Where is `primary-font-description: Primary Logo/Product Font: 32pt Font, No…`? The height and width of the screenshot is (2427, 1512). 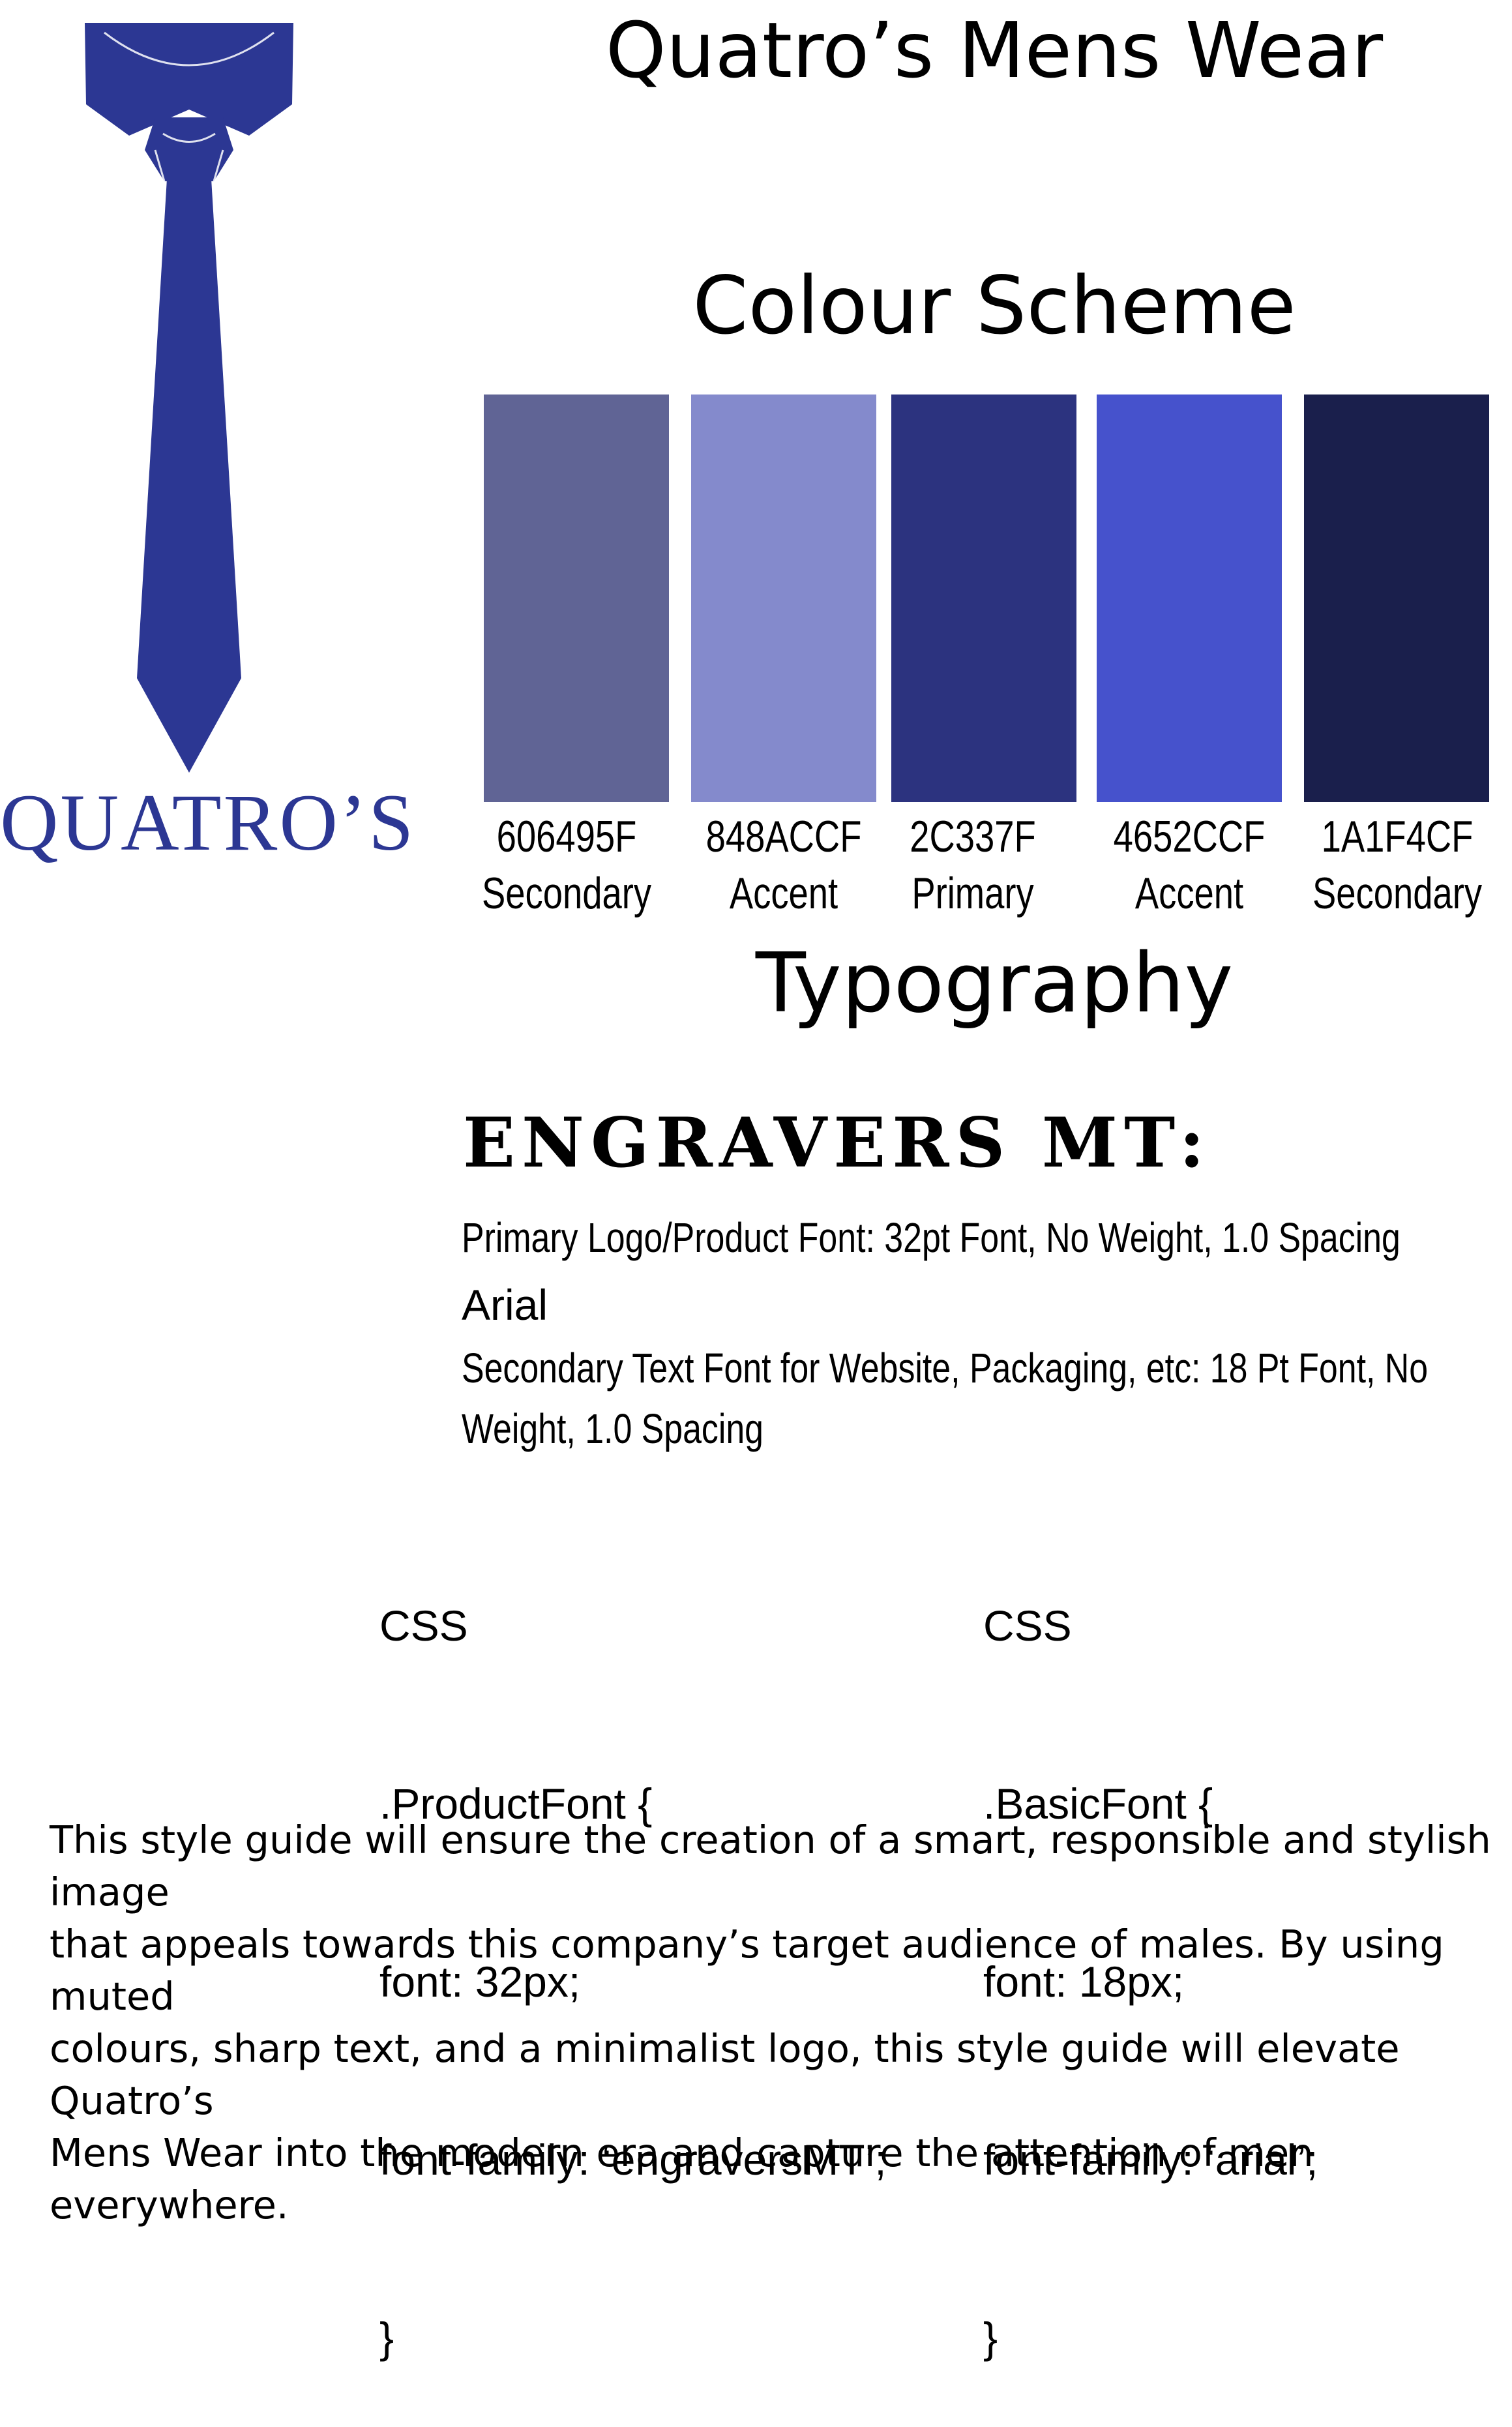
primary-font-description: Primary Logo/Product Font: 32pt Font, No… is located at coordinates (932, 1237).